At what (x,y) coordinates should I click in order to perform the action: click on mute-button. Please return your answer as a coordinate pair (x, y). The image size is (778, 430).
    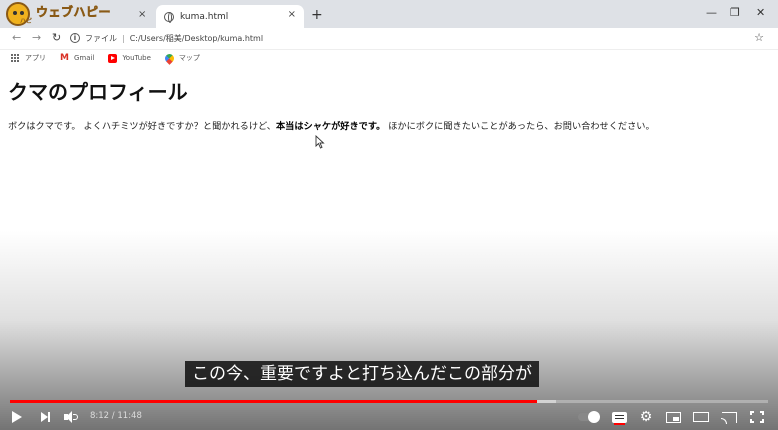
    Looking at the image, I should click on (71, 417).